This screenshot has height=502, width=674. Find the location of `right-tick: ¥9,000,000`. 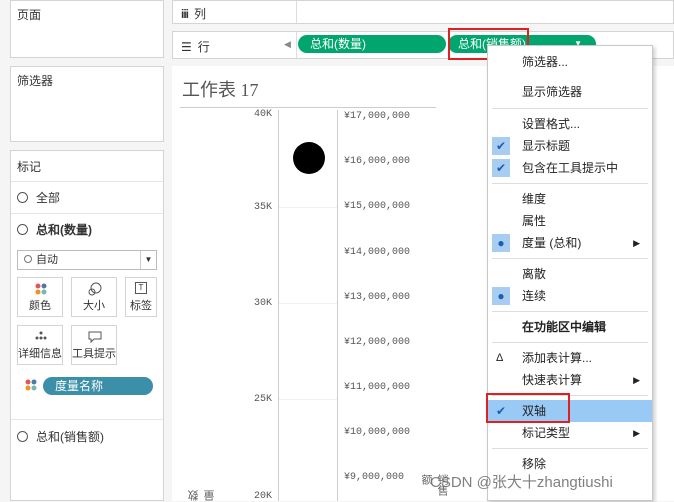

right-tick: ¥9,000,000 is located at coordinates (374, 477).